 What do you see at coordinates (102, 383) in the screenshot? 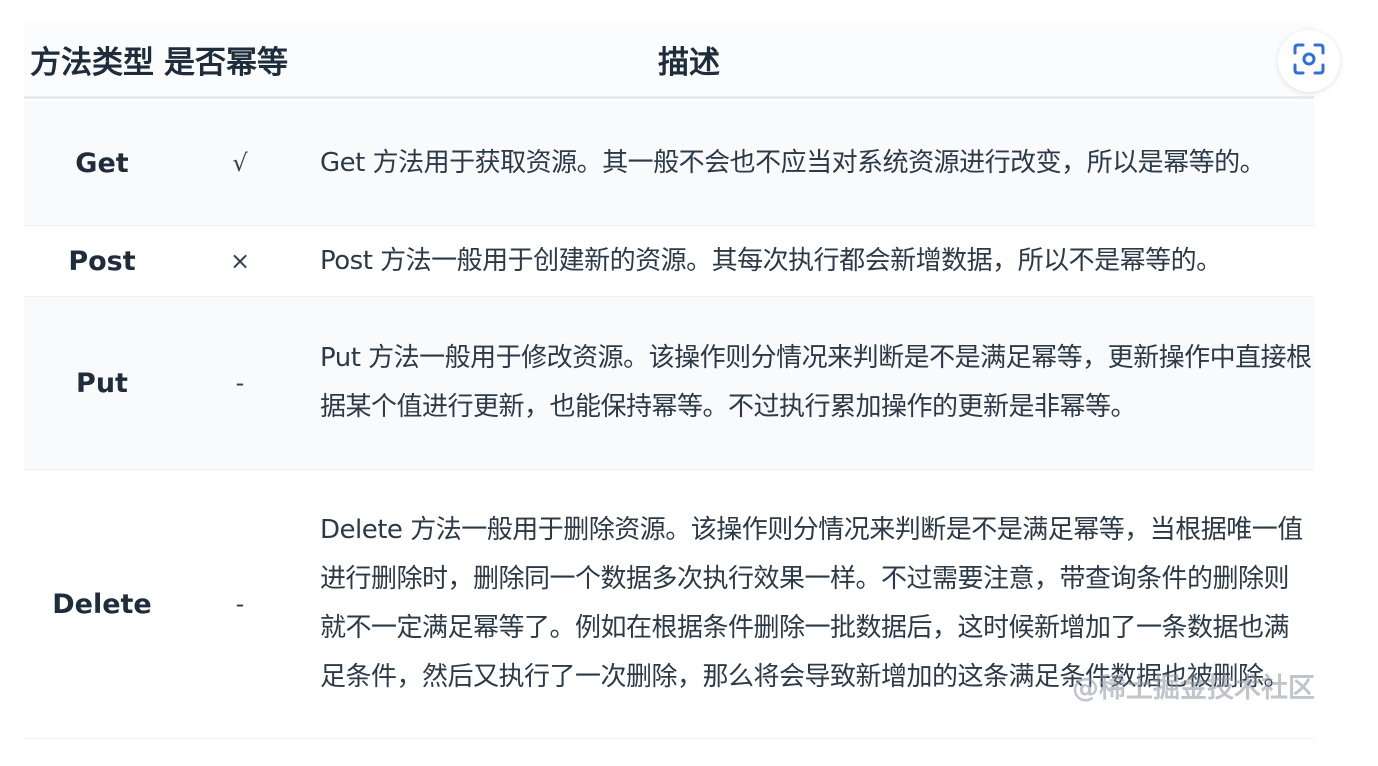
I see `cell-method: Put` at bounding box center [102, 383].